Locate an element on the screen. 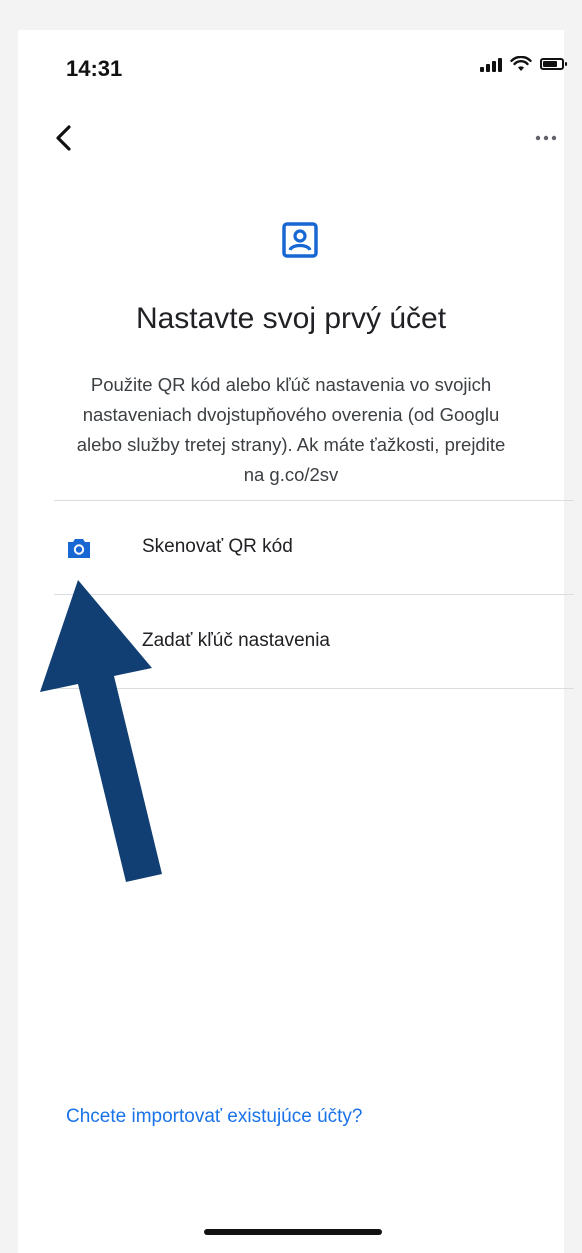 This screenshot has height=1253, width=582. more-horizontal-icon is located at coordinates (546, 138).